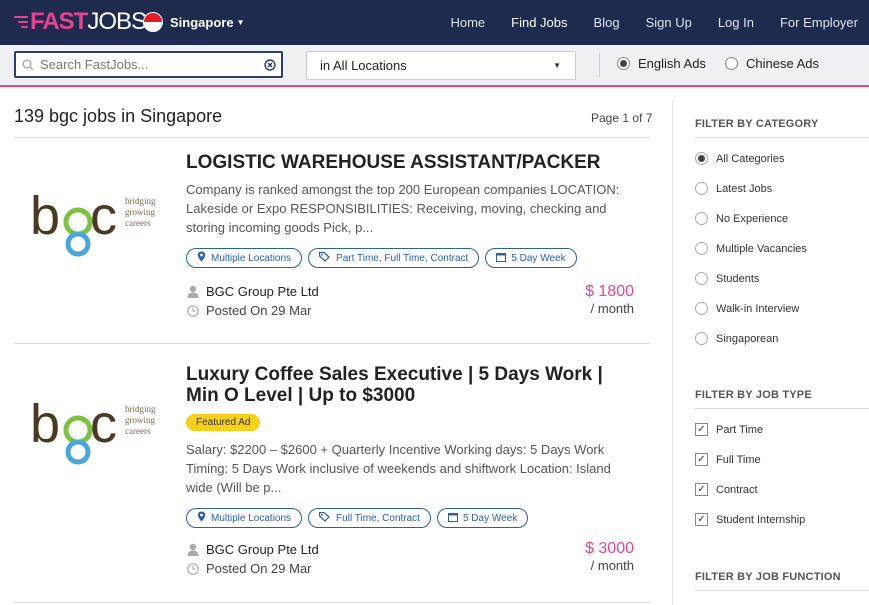  I want to click on search-input, so click(149, 64).